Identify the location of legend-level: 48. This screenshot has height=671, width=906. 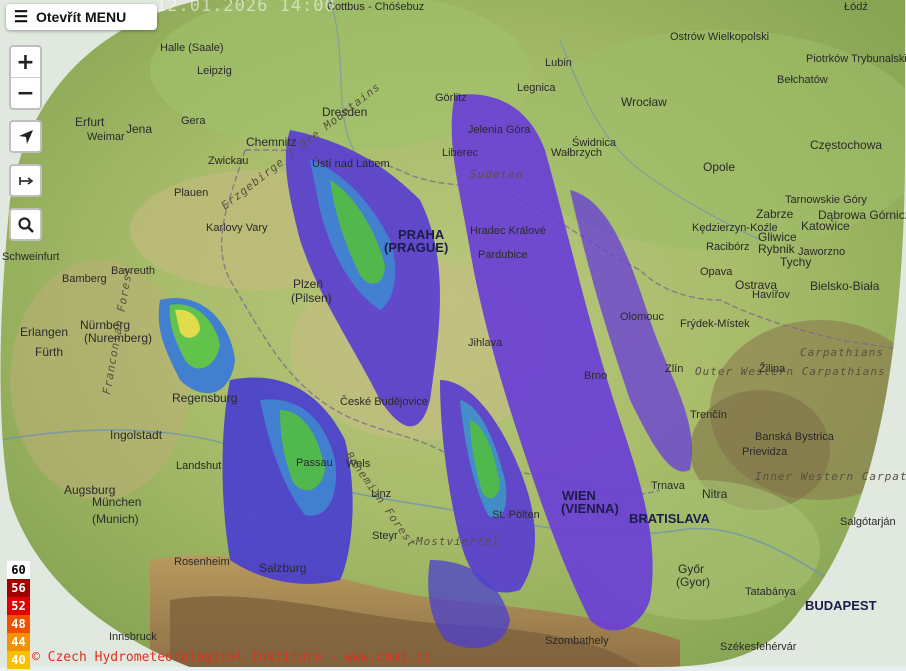
(18, 624).